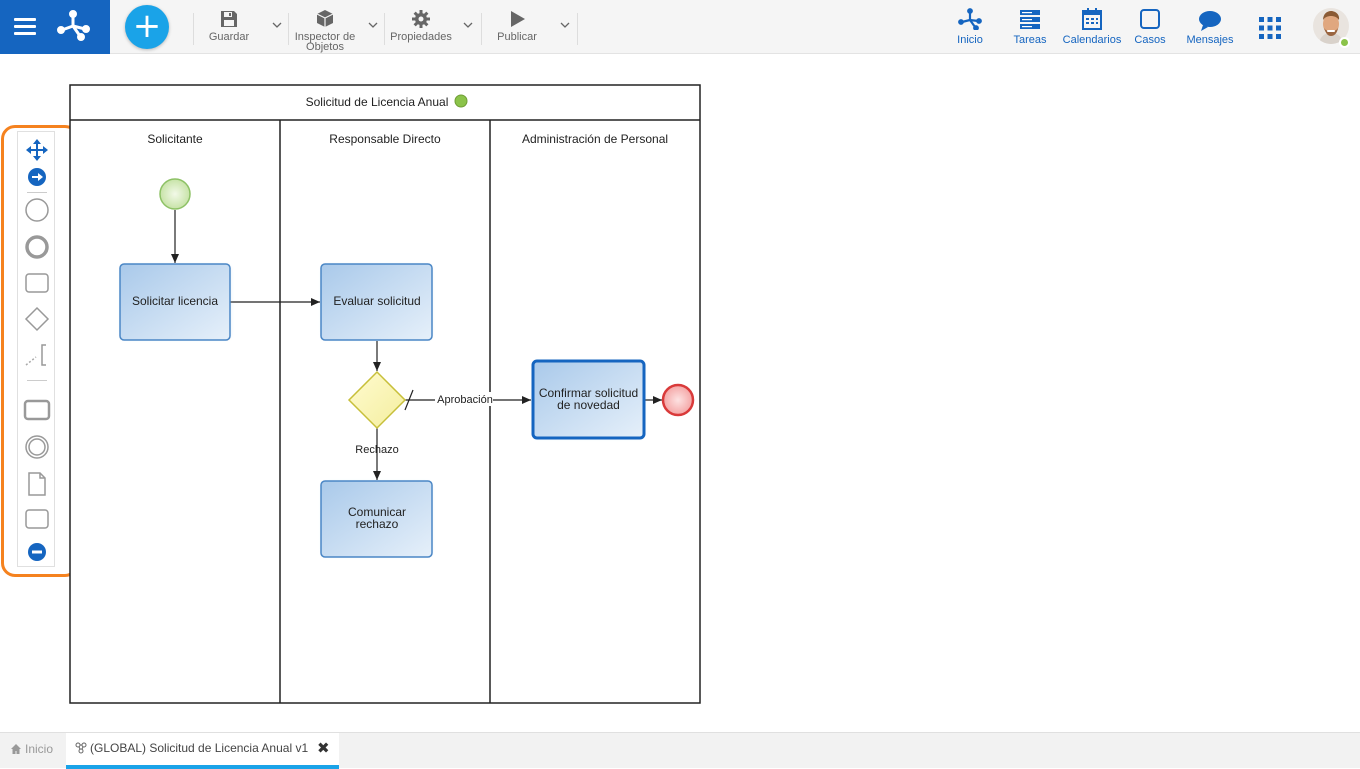  I want to click on tab-title: (GLOBAL) Solicitud de Licencia Anual v1, so click(199, 748).